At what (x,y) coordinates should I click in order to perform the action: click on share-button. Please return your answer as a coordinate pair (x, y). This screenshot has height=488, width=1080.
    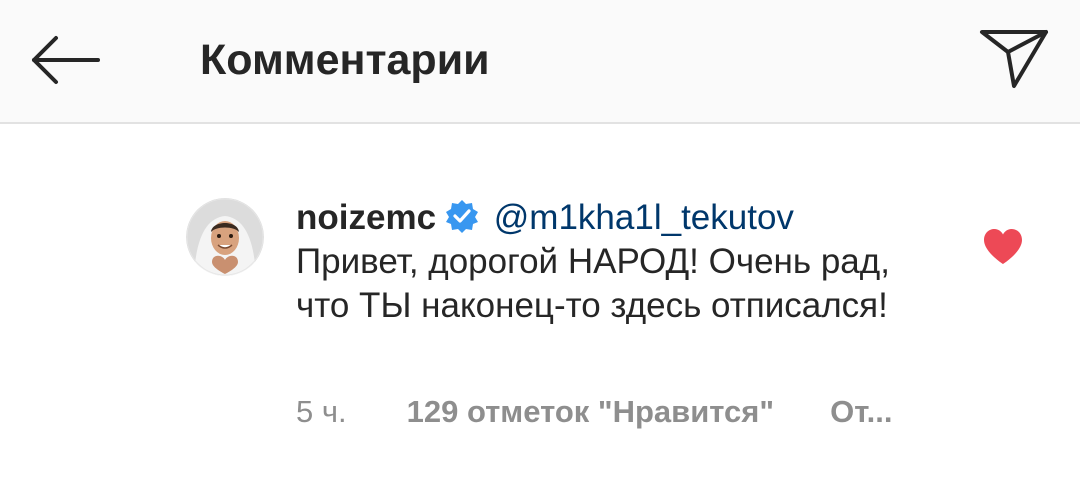
    Looking at the image, I should click on (1014, 58).